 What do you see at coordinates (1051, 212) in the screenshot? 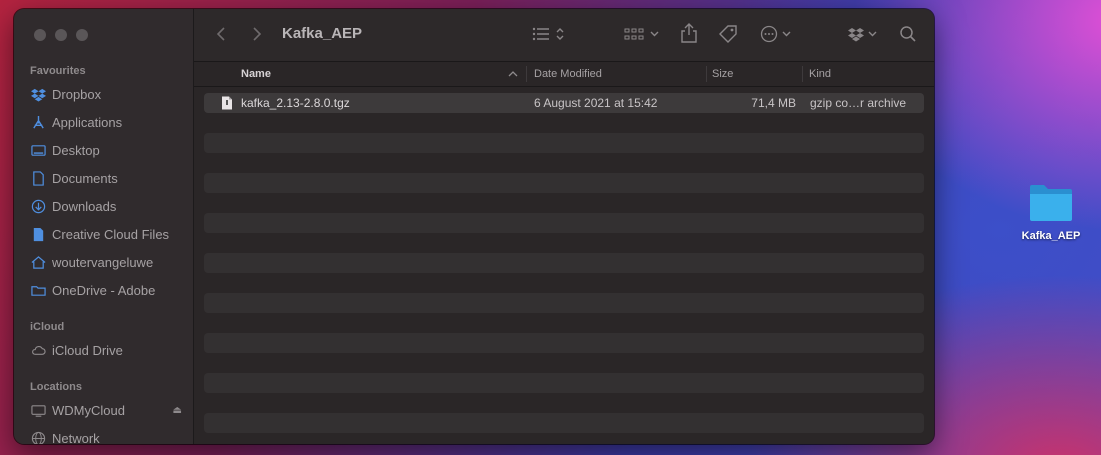
I see `desktop-folder: Kafka_AEP` at bounding box center [1051, 212].